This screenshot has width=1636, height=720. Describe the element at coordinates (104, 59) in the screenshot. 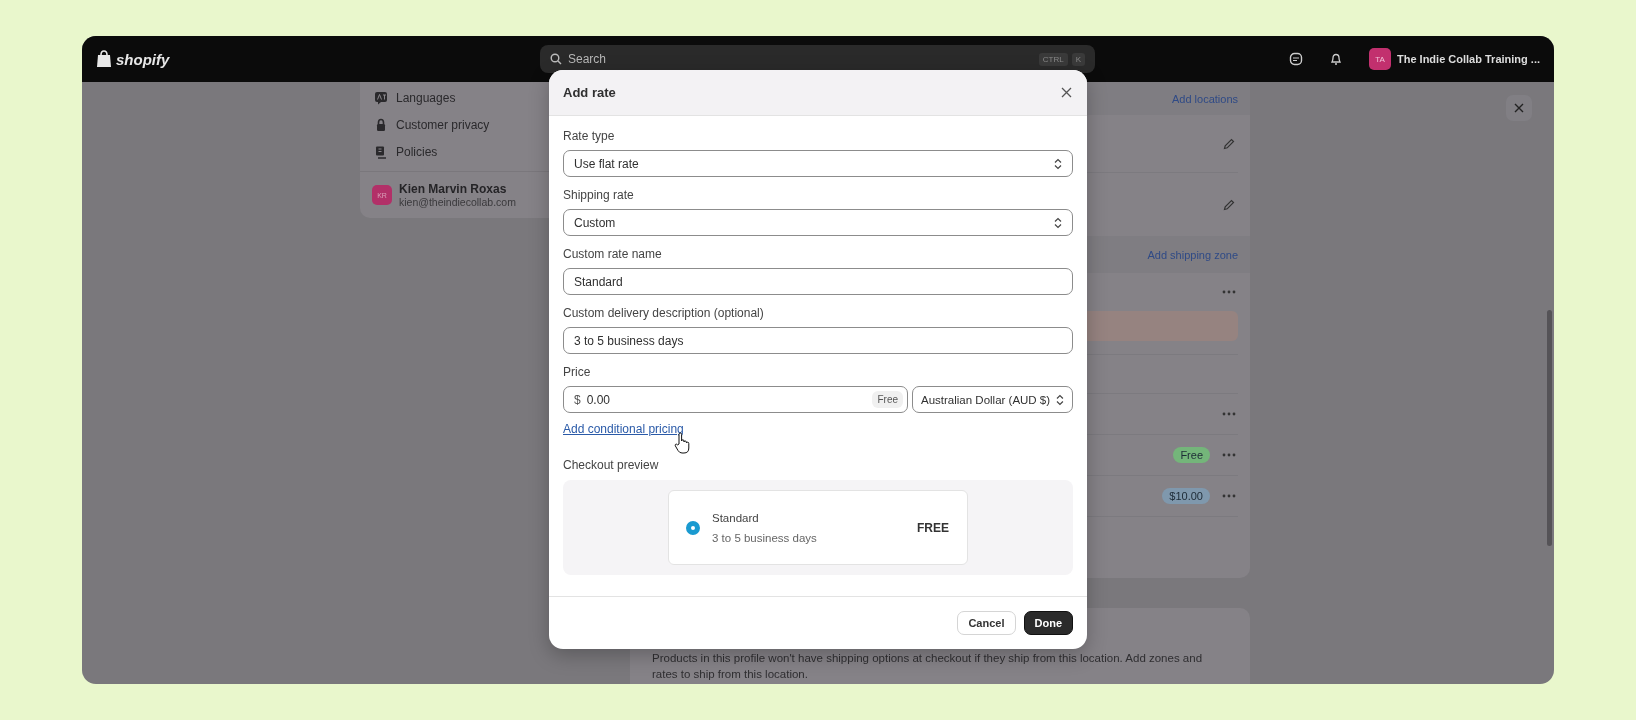

I see `shopping-bag-icon` at that location.